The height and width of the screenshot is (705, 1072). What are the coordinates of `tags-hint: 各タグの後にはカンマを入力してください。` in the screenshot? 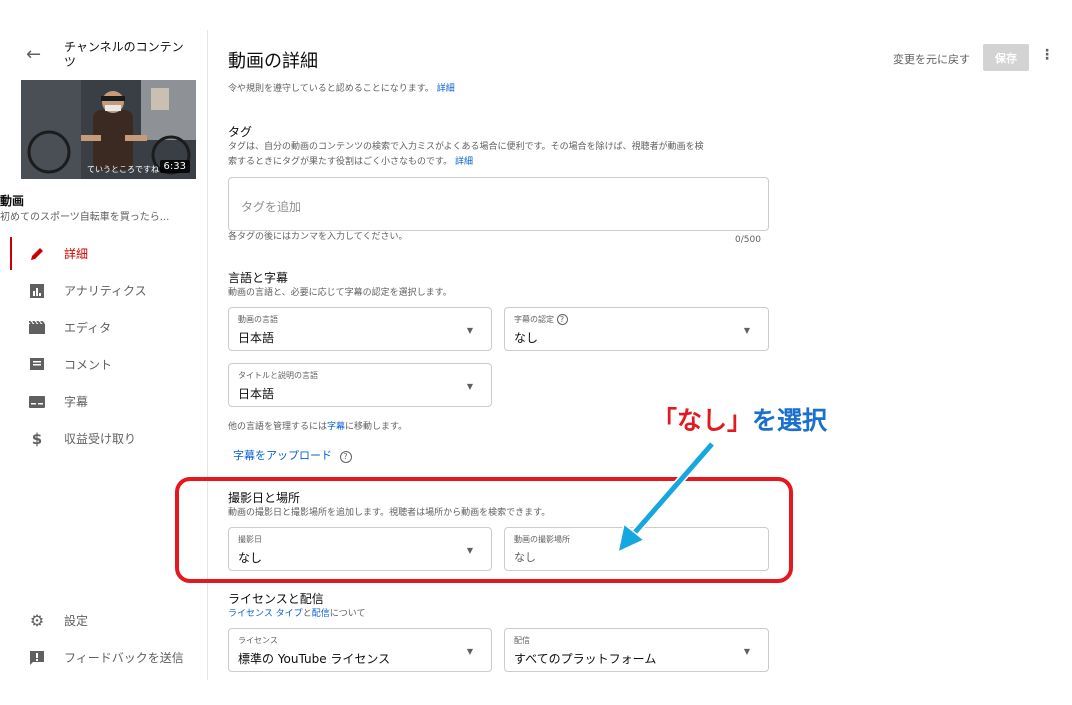 It's located at (318, 237).